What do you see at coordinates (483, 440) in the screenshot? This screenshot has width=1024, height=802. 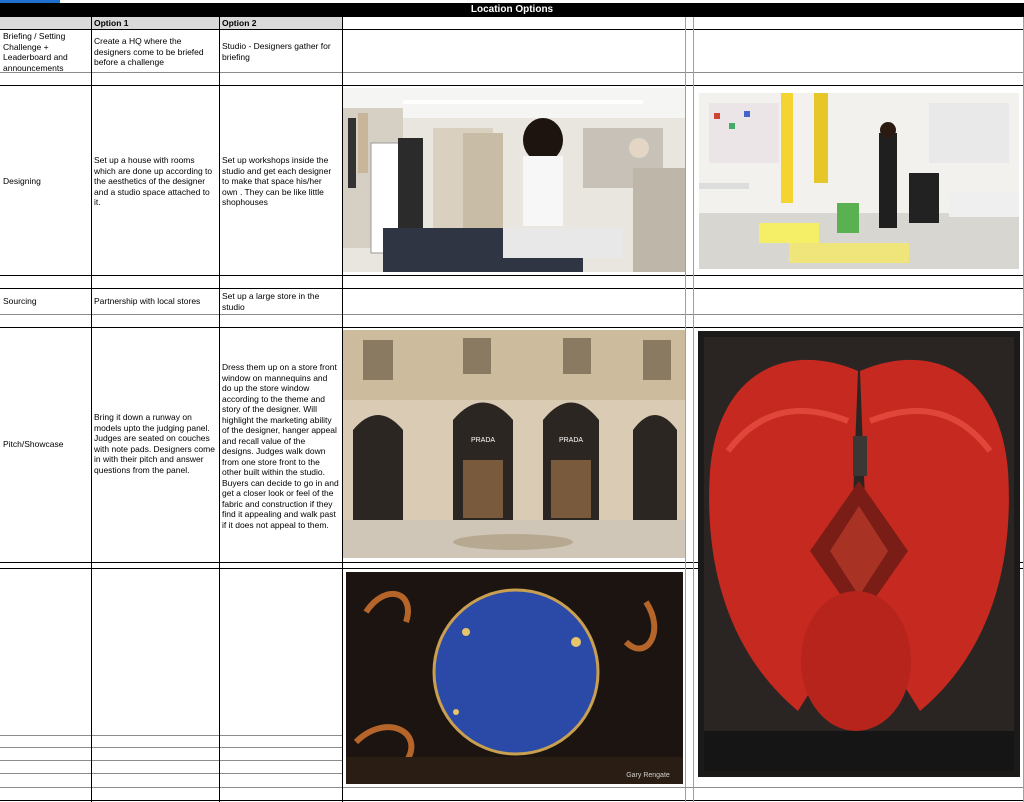 I see `prada-sign-left: PRADA` at bounding box center [483, 440].